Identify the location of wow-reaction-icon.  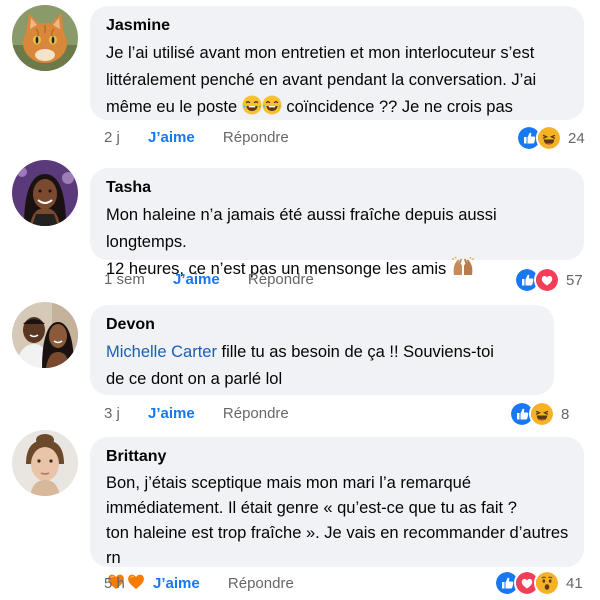
(547, 583).